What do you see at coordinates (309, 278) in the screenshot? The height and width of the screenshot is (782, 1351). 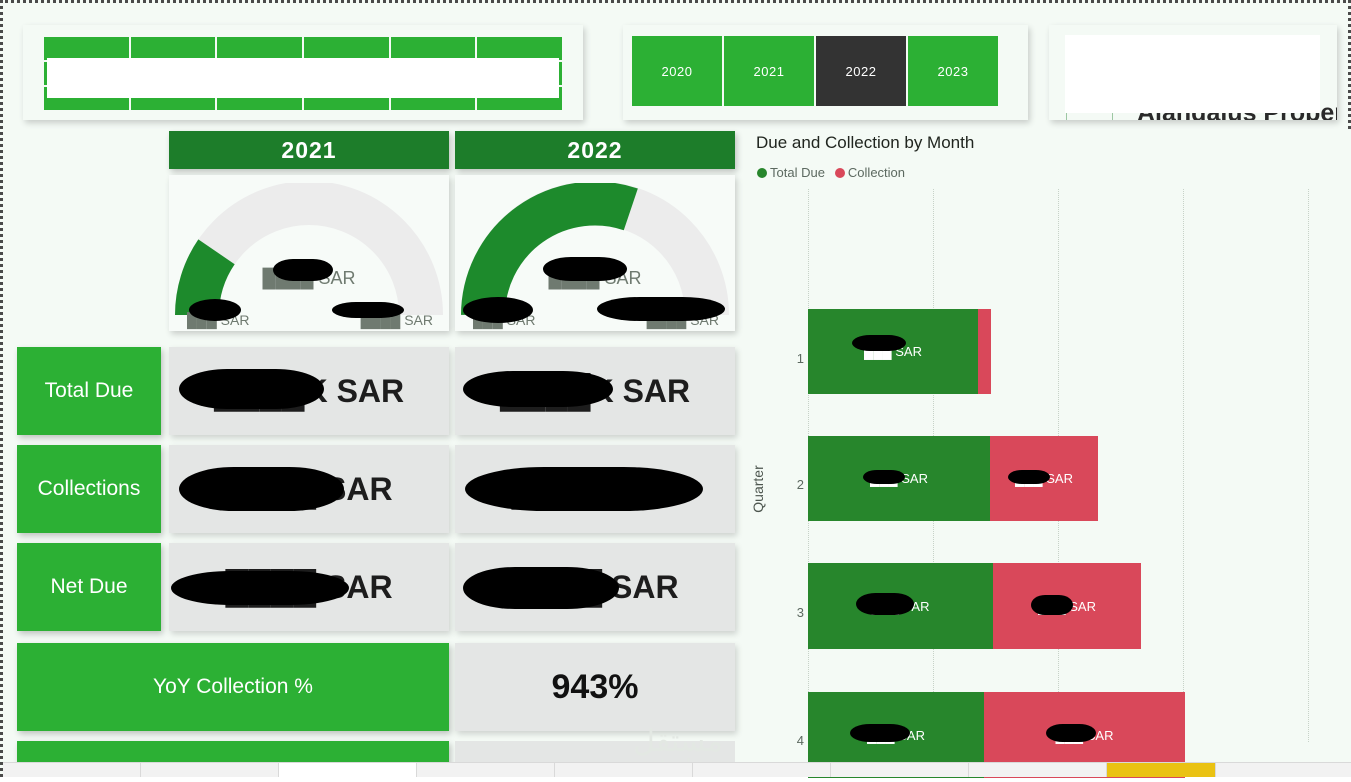 I see `gauge-value-2021: ████ SAR` at bounding box center [309, 278].